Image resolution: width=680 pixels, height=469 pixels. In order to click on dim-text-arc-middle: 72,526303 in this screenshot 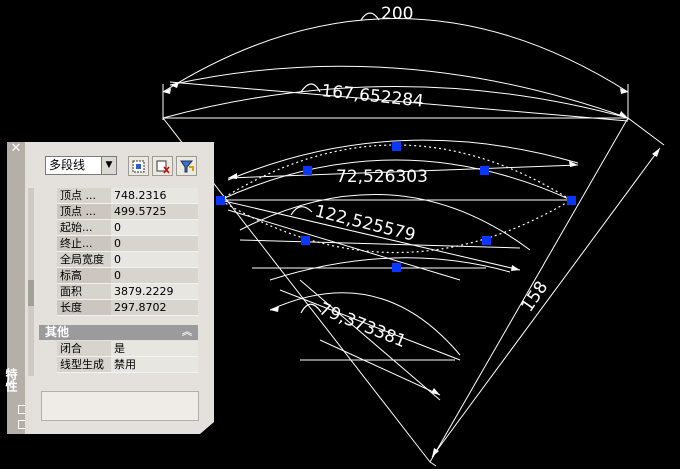, I will do `click(382, 177)`.